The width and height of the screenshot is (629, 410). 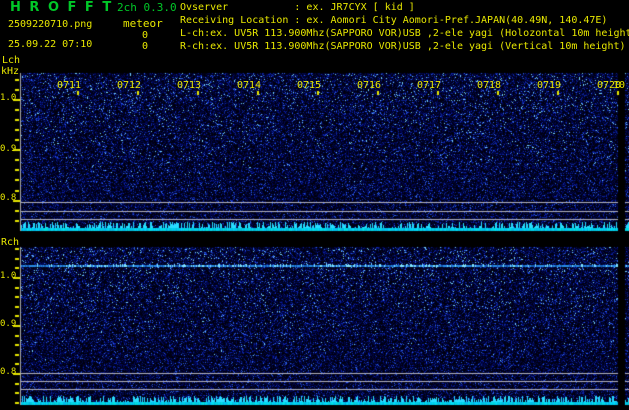 What do you see at coordinates (10, 71) in the screenshot?
I see `khz-unit-label: kHz` at bounding box center [10, 71].